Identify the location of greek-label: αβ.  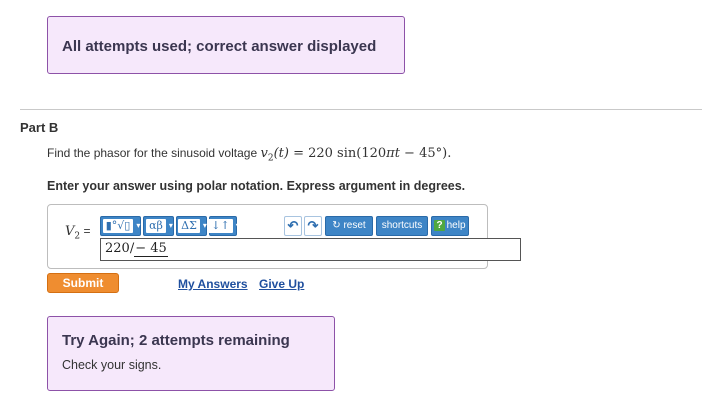
(156, 226).